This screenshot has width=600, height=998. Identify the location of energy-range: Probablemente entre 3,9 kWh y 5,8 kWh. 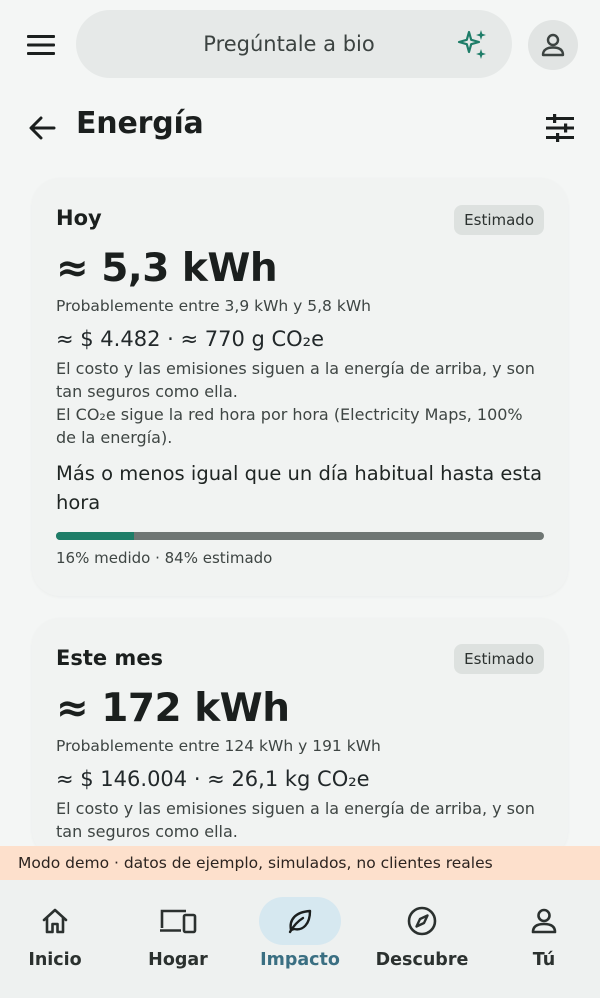
(213, 306).